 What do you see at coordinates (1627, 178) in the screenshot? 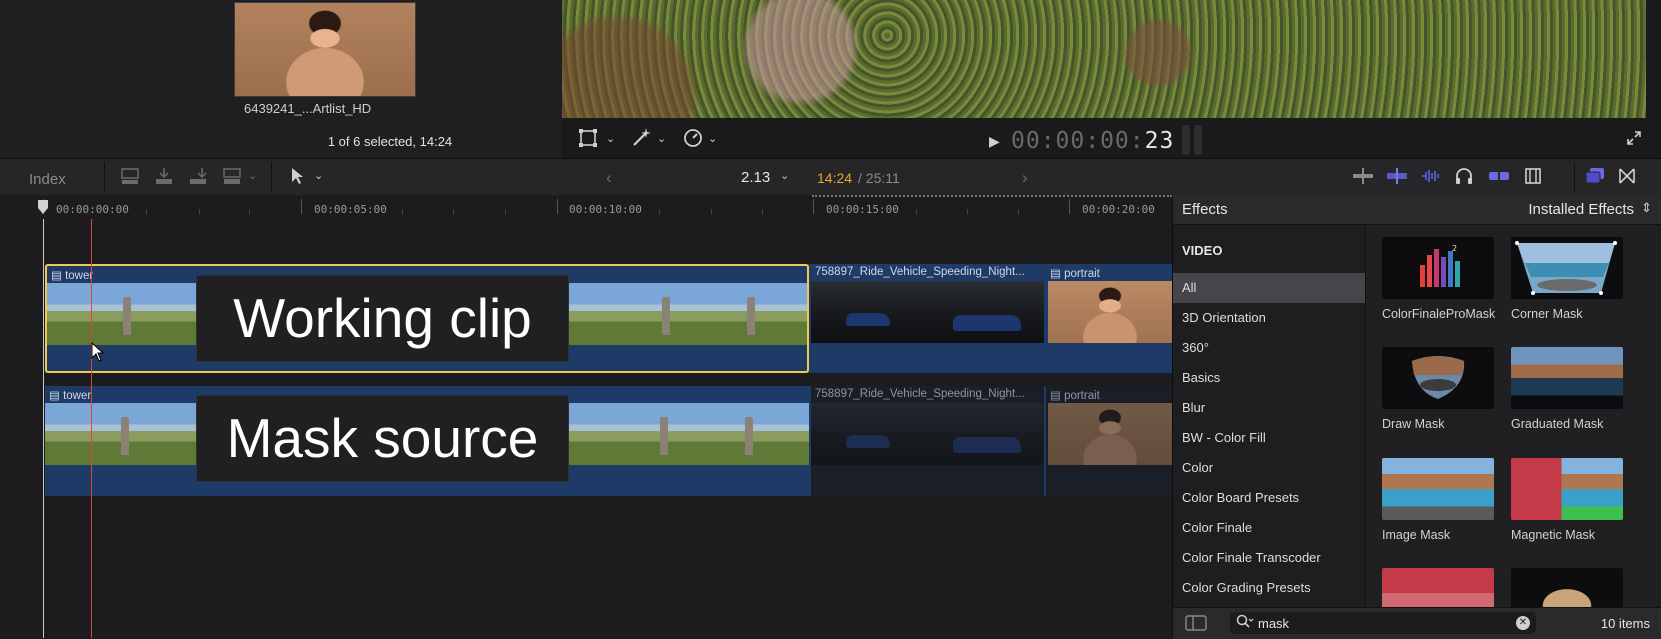
I see `transitions-browser-icon` at bounding box center [1627, 178].